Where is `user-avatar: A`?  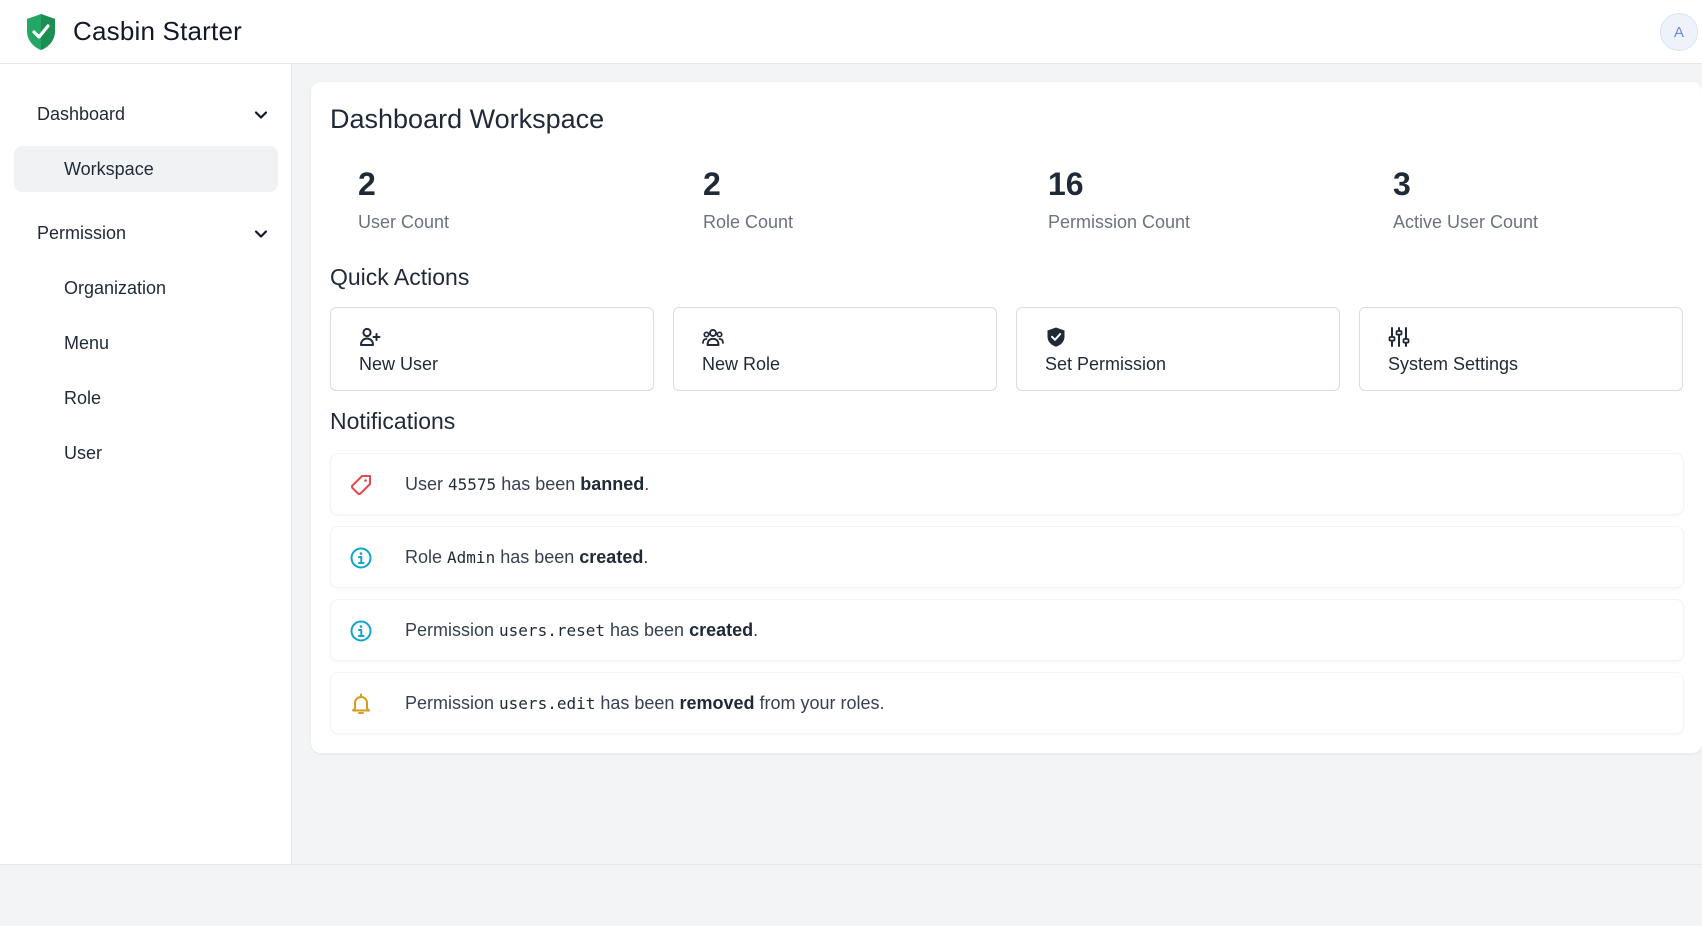
user-avatar: A is located at coordinates (1679, 32).